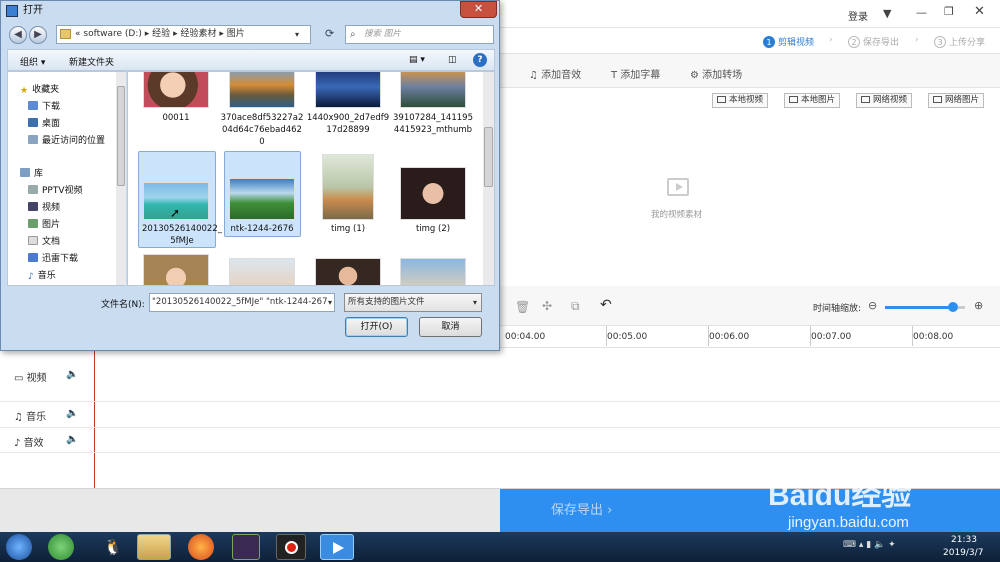 The height and width of the screenshot is (562, 1000). I want to click on browser-360-icon, so click(61, 547).